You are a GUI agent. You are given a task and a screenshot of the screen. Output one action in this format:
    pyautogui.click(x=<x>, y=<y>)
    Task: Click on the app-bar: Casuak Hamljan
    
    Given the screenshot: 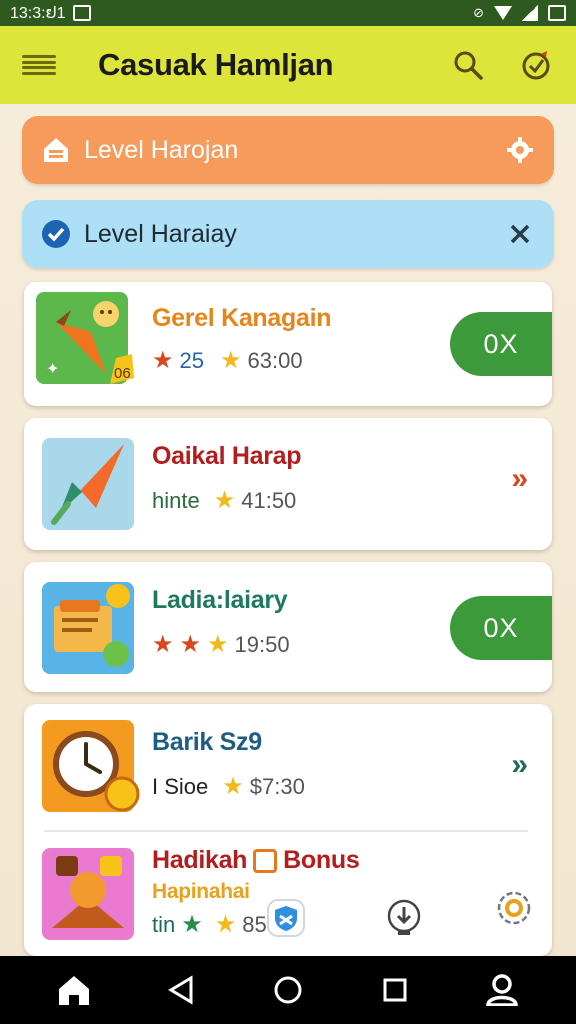 What is the action you would take?
    pyautogui.click(x=288, y=65)
    